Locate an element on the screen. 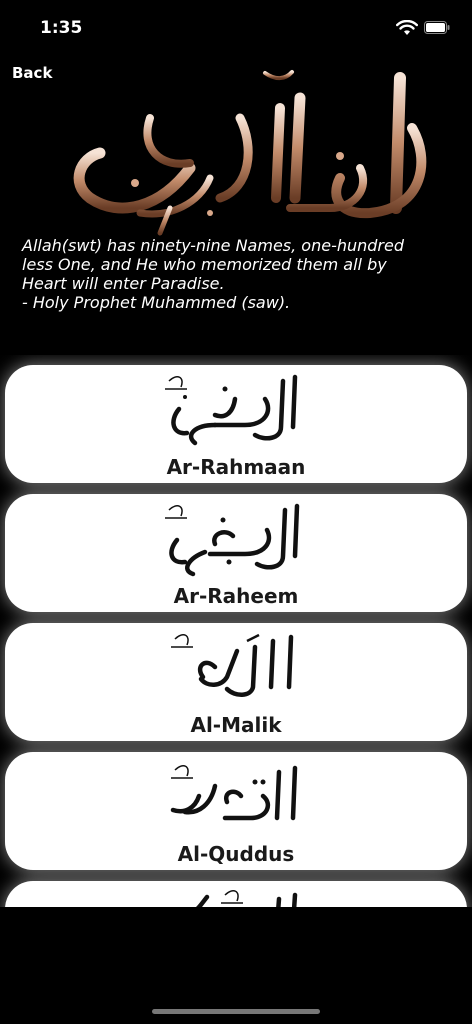 The height and width of the screenshot is (1024, 472). wifi-icon is located at coordinates (407, 27).